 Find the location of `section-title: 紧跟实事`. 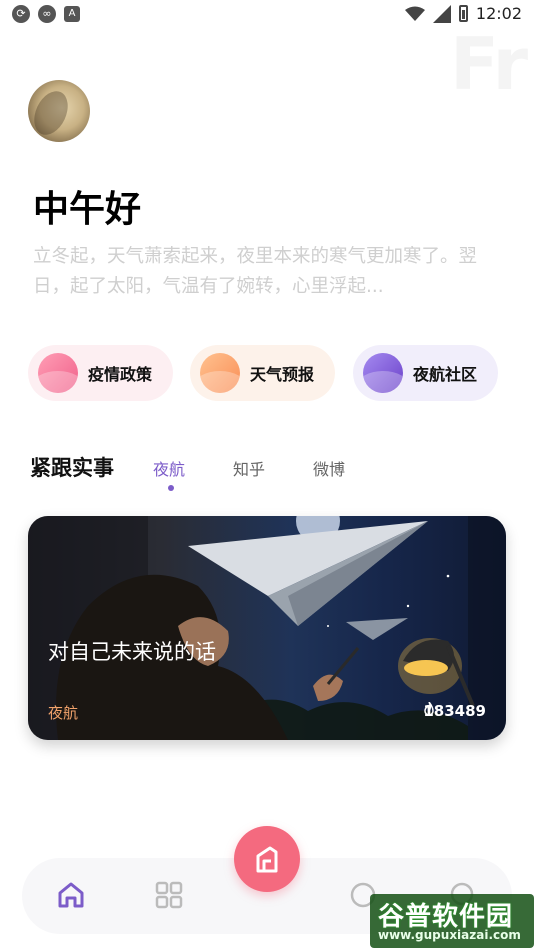

section-title: 紧跟实事 is located at coordinates (72, 468).